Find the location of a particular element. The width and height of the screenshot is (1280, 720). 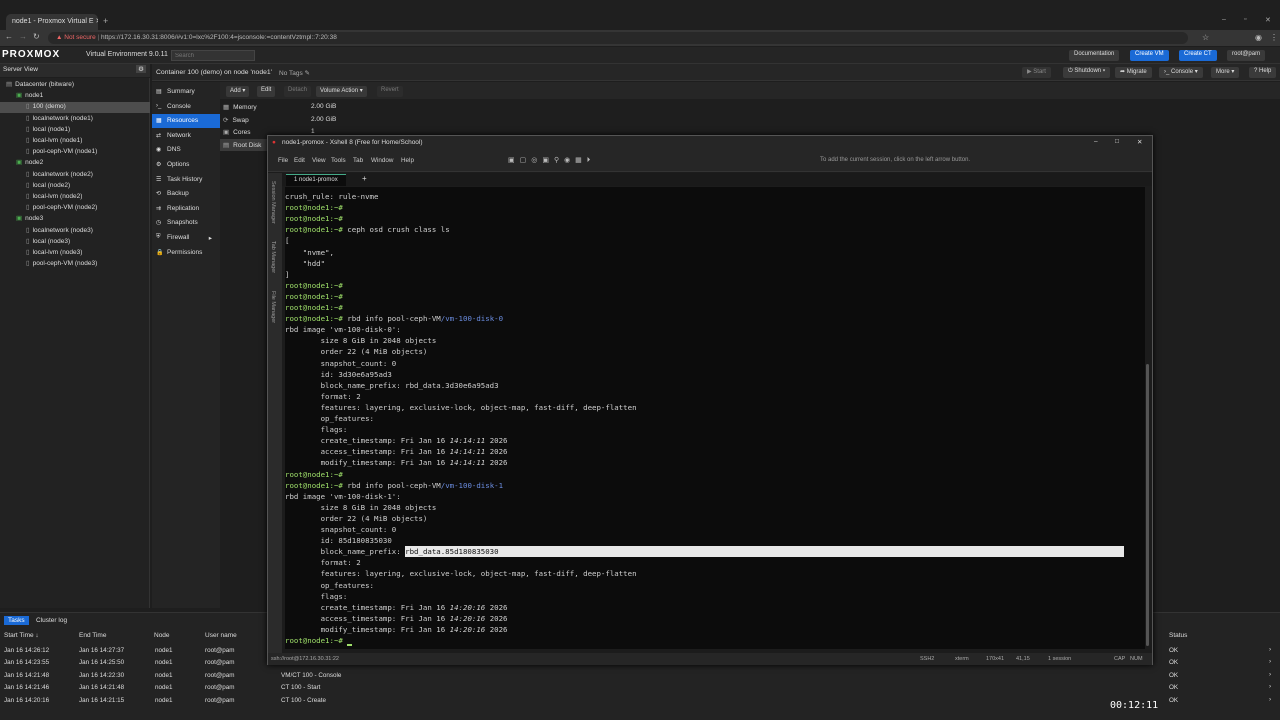

gear-icon: ⚙ is located at coordinates (141, 69).